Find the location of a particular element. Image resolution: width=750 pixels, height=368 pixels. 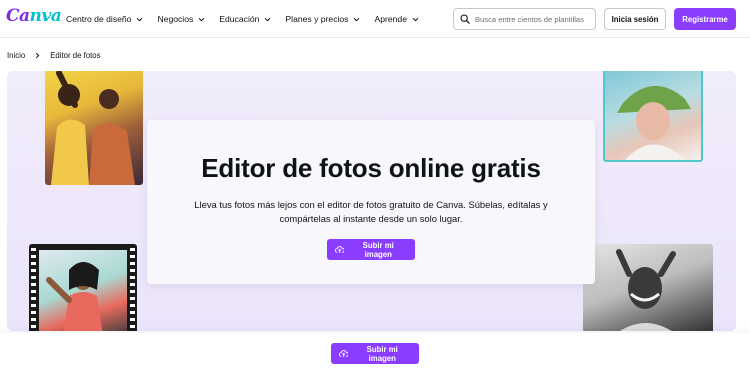

login-button: Inicia sesión is located at coordinates (635, 19).